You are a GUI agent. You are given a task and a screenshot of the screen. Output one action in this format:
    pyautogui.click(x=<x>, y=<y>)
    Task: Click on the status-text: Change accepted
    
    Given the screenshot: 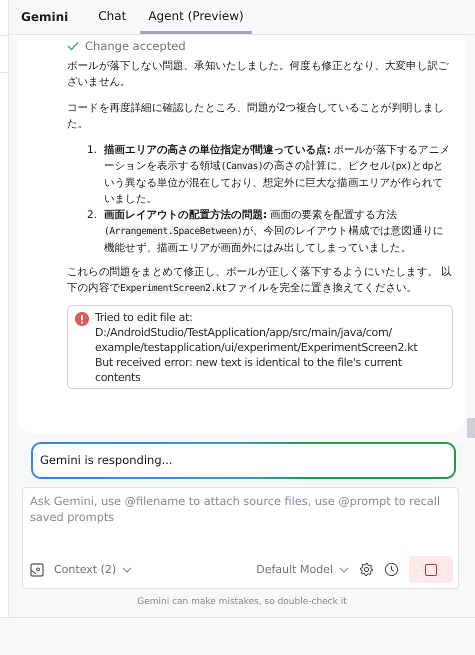 What is the action you would take?
    pyautogui.click(x=135, y=46)
    